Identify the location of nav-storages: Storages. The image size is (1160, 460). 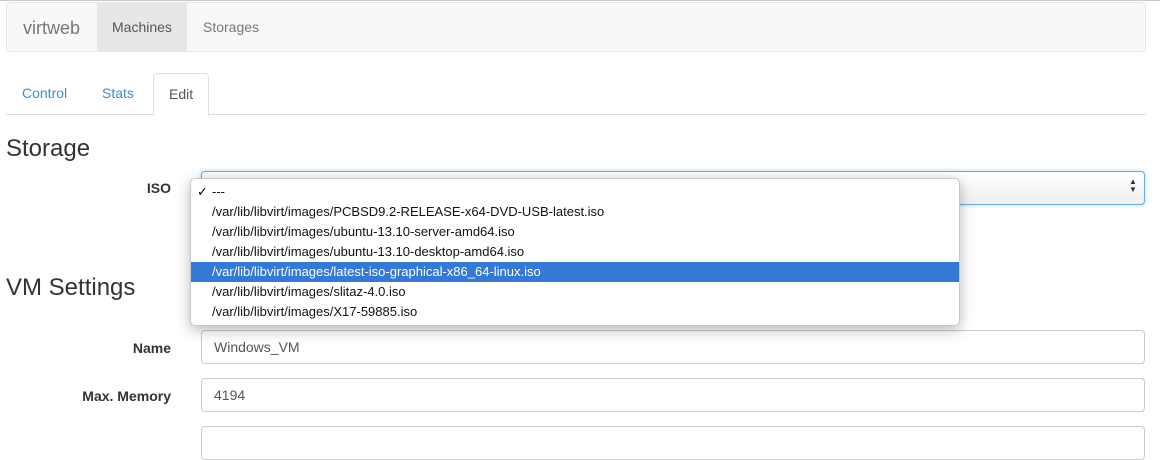
(231, 27).